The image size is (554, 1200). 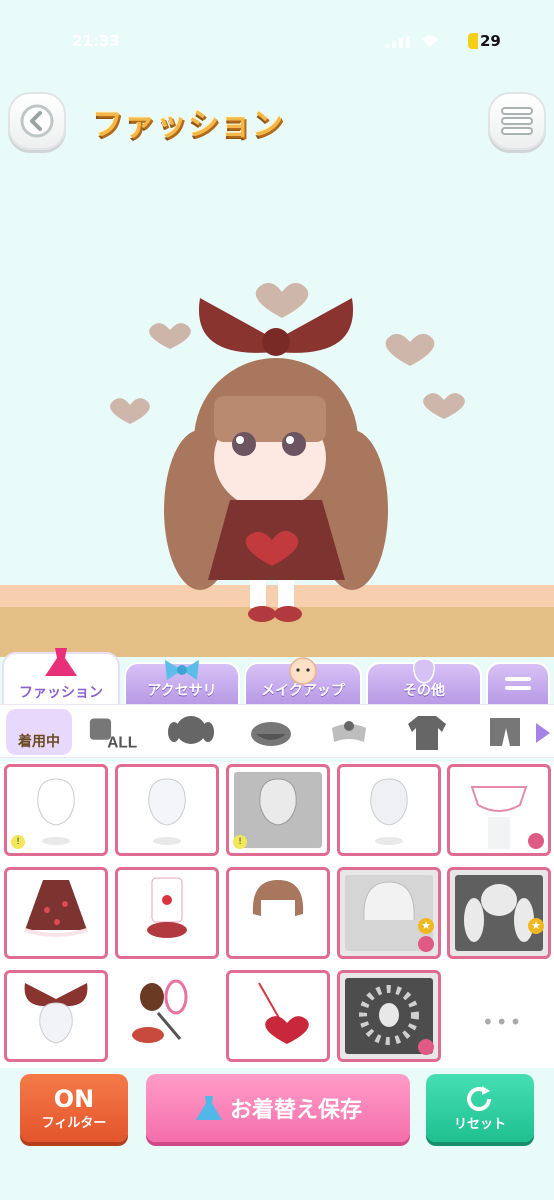 I want to click on subcategory-tabs: 着用中 ALL, so click(x=277, y=731).